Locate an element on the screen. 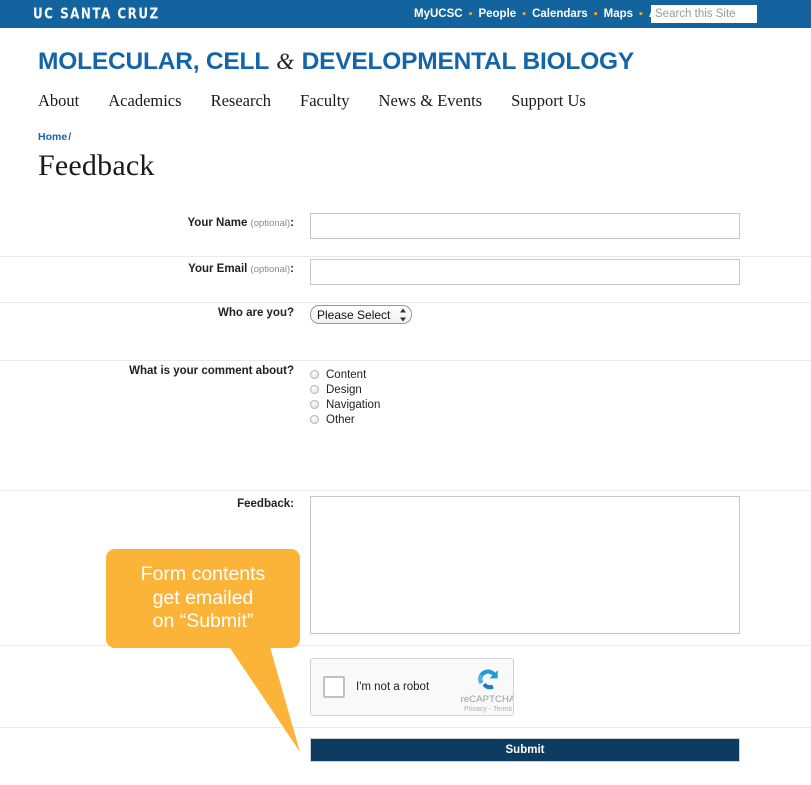 The height and width of the screenshot is (785, 811). recaptcha-logo-icon is located at coordinates (488, 679).